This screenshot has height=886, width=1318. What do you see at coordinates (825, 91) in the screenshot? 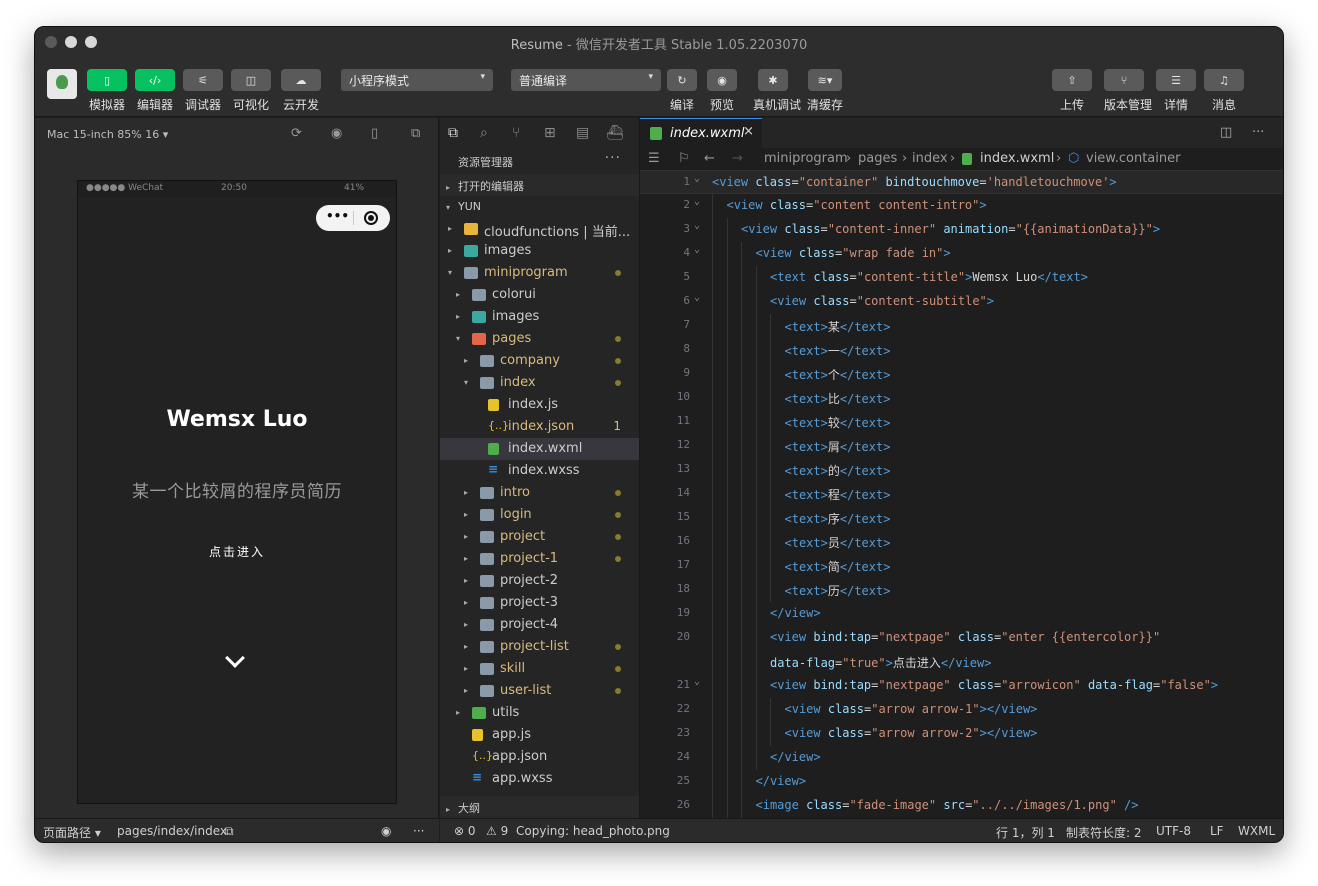
I see `clear-cache-button: ≋▾ 清缓存` at bounding box center [825, 91].